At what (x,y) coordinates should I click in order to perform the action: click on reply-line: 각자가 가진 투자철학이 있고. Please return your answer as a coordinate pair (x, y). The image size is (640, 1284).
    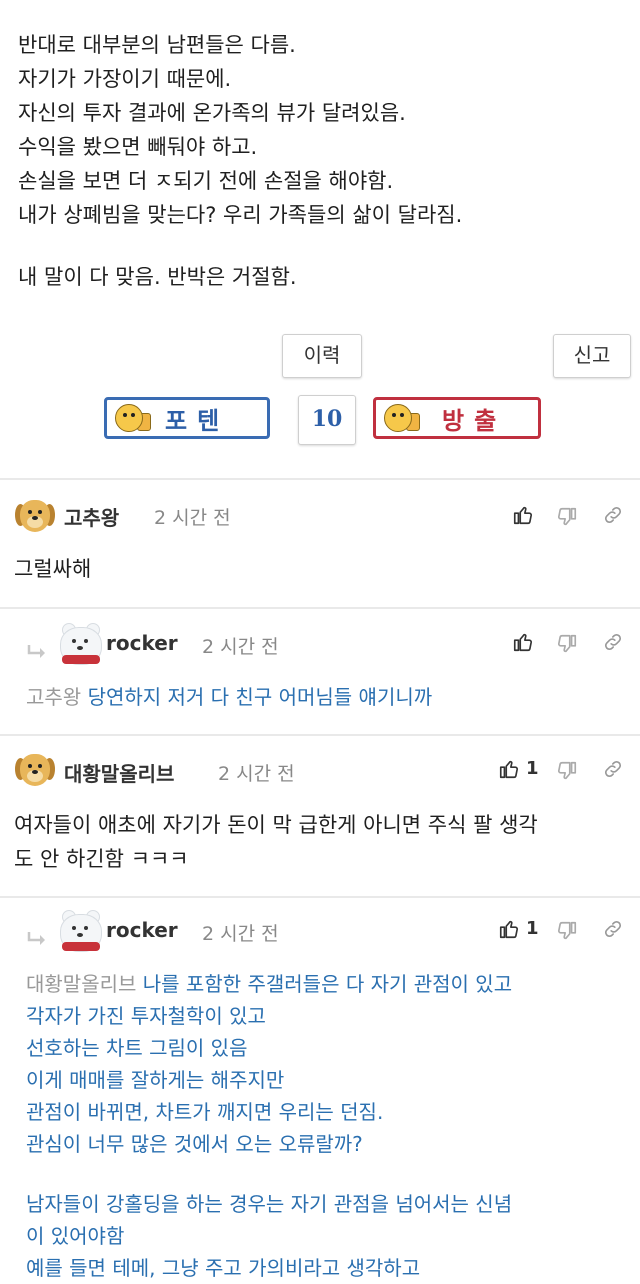
    Looking at the image, I should click on (146, 1016).